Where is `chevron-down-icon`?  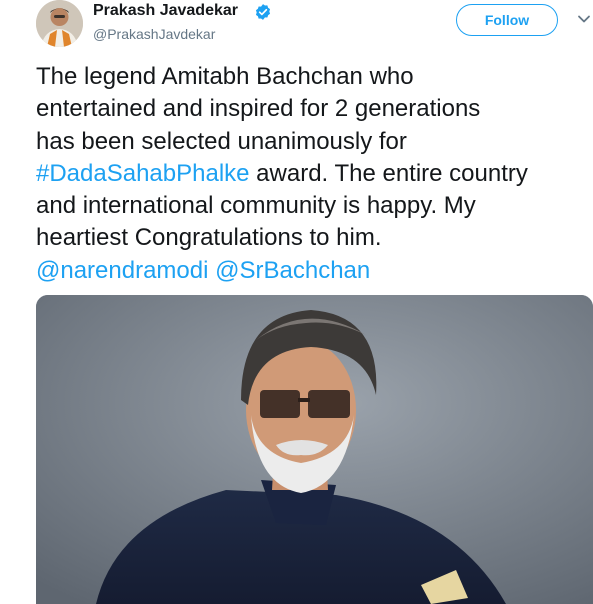
chevron-down-icon is located at coordinates (584, 19).